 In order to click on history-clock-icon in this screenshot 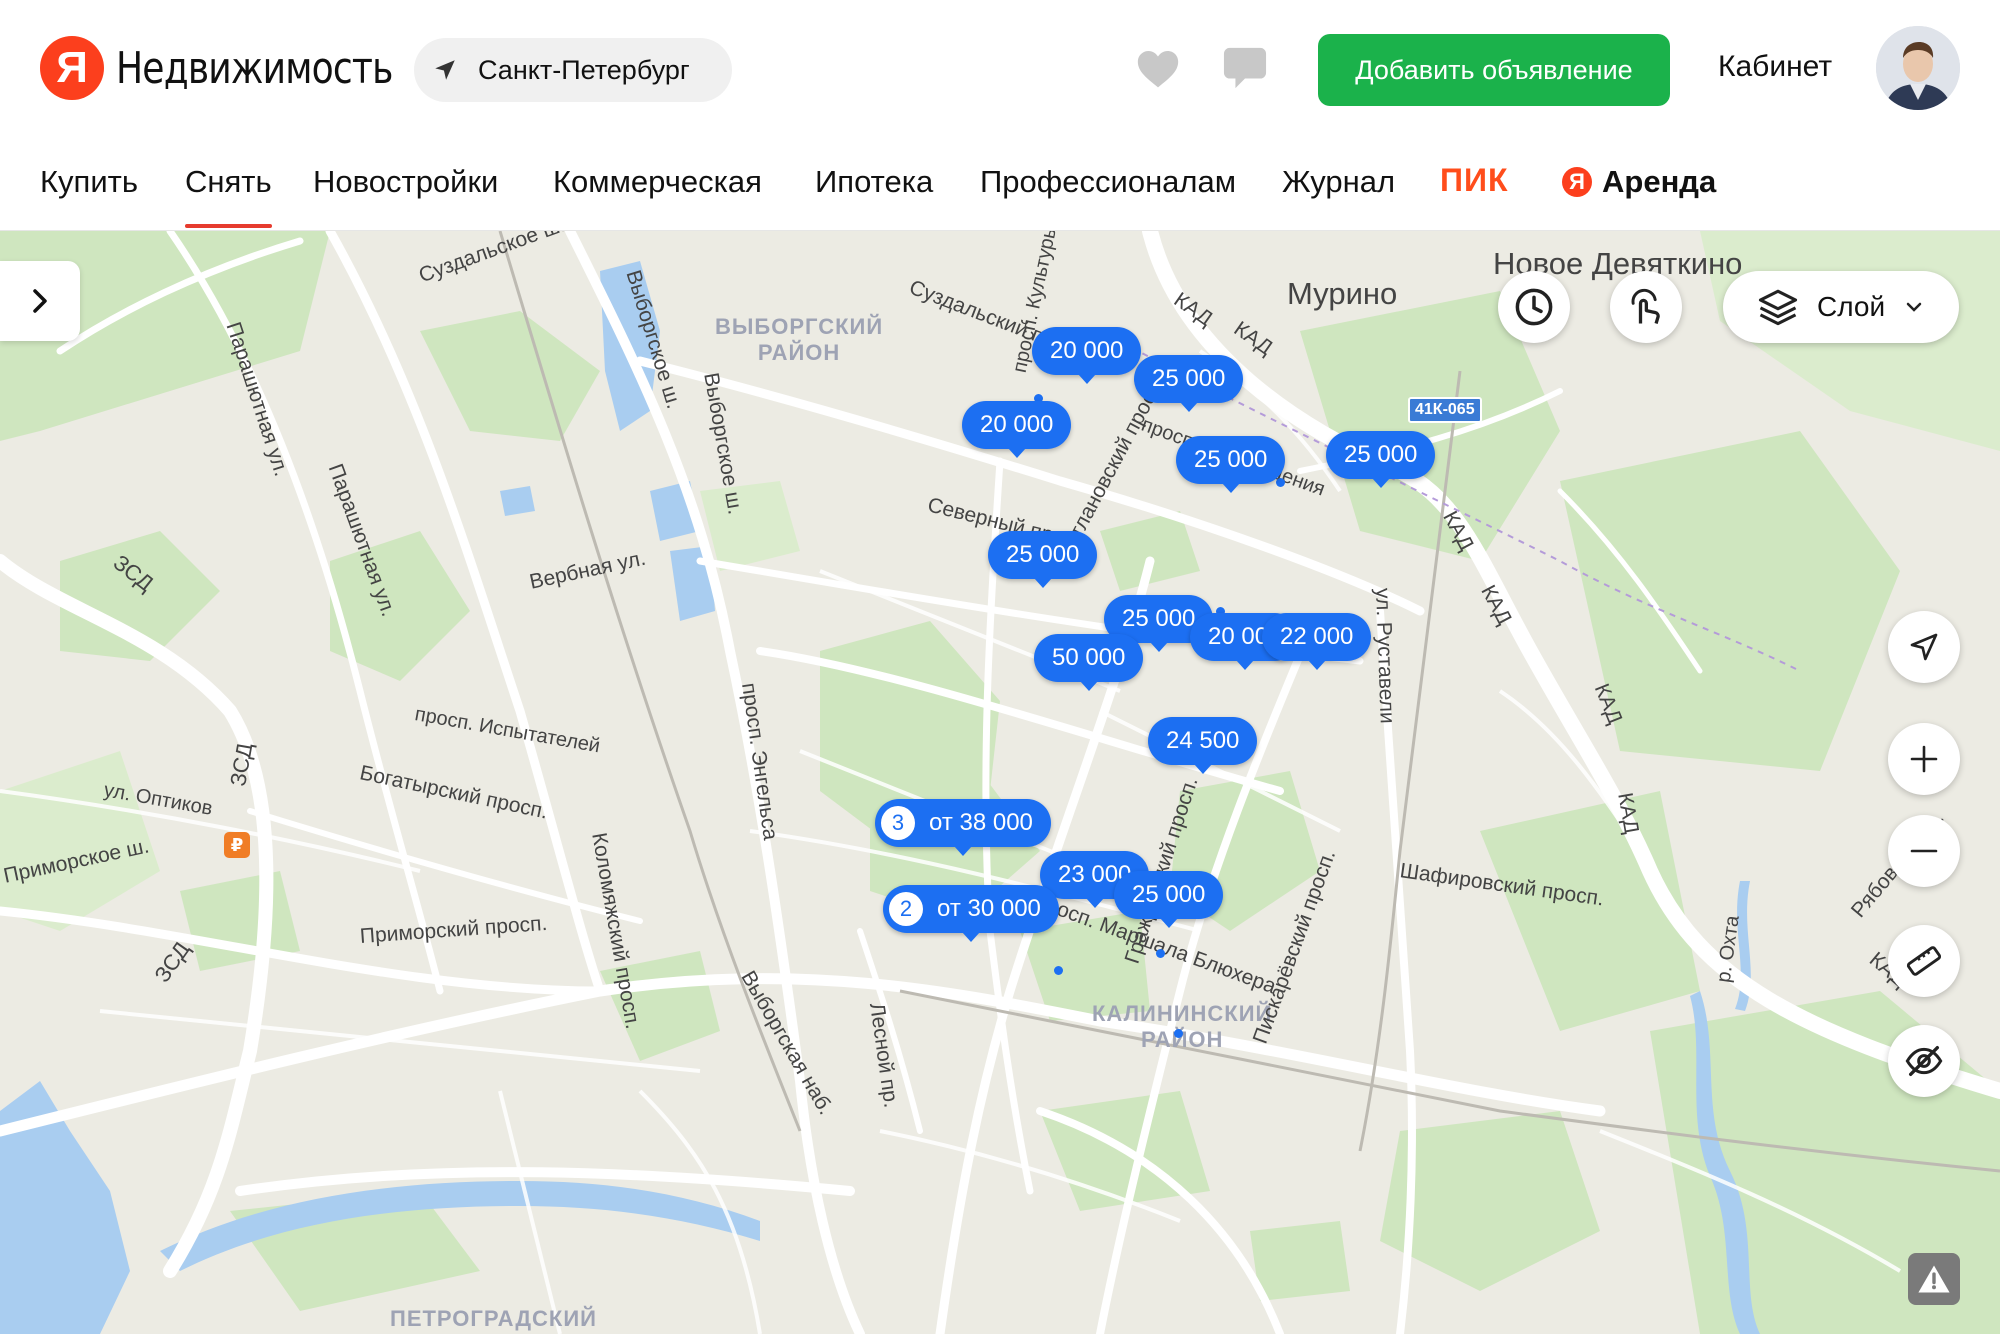, I will do `click(1534, 307)`.